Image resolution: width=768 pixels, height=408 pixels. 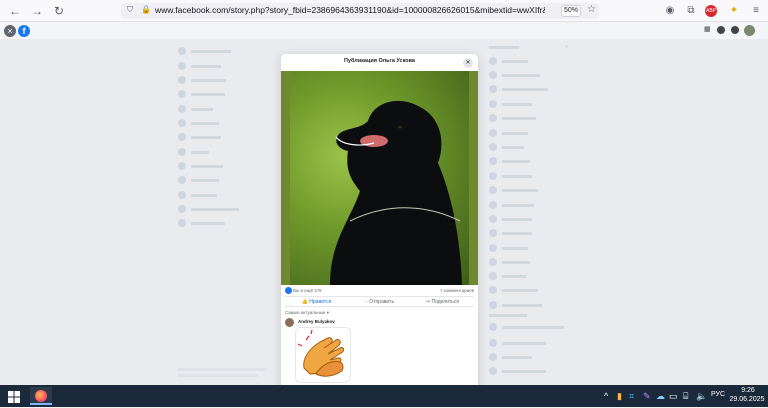 I want to click on reactions-row: Вы и ещё 176 7 комментариев, so click(x=379, y=291).